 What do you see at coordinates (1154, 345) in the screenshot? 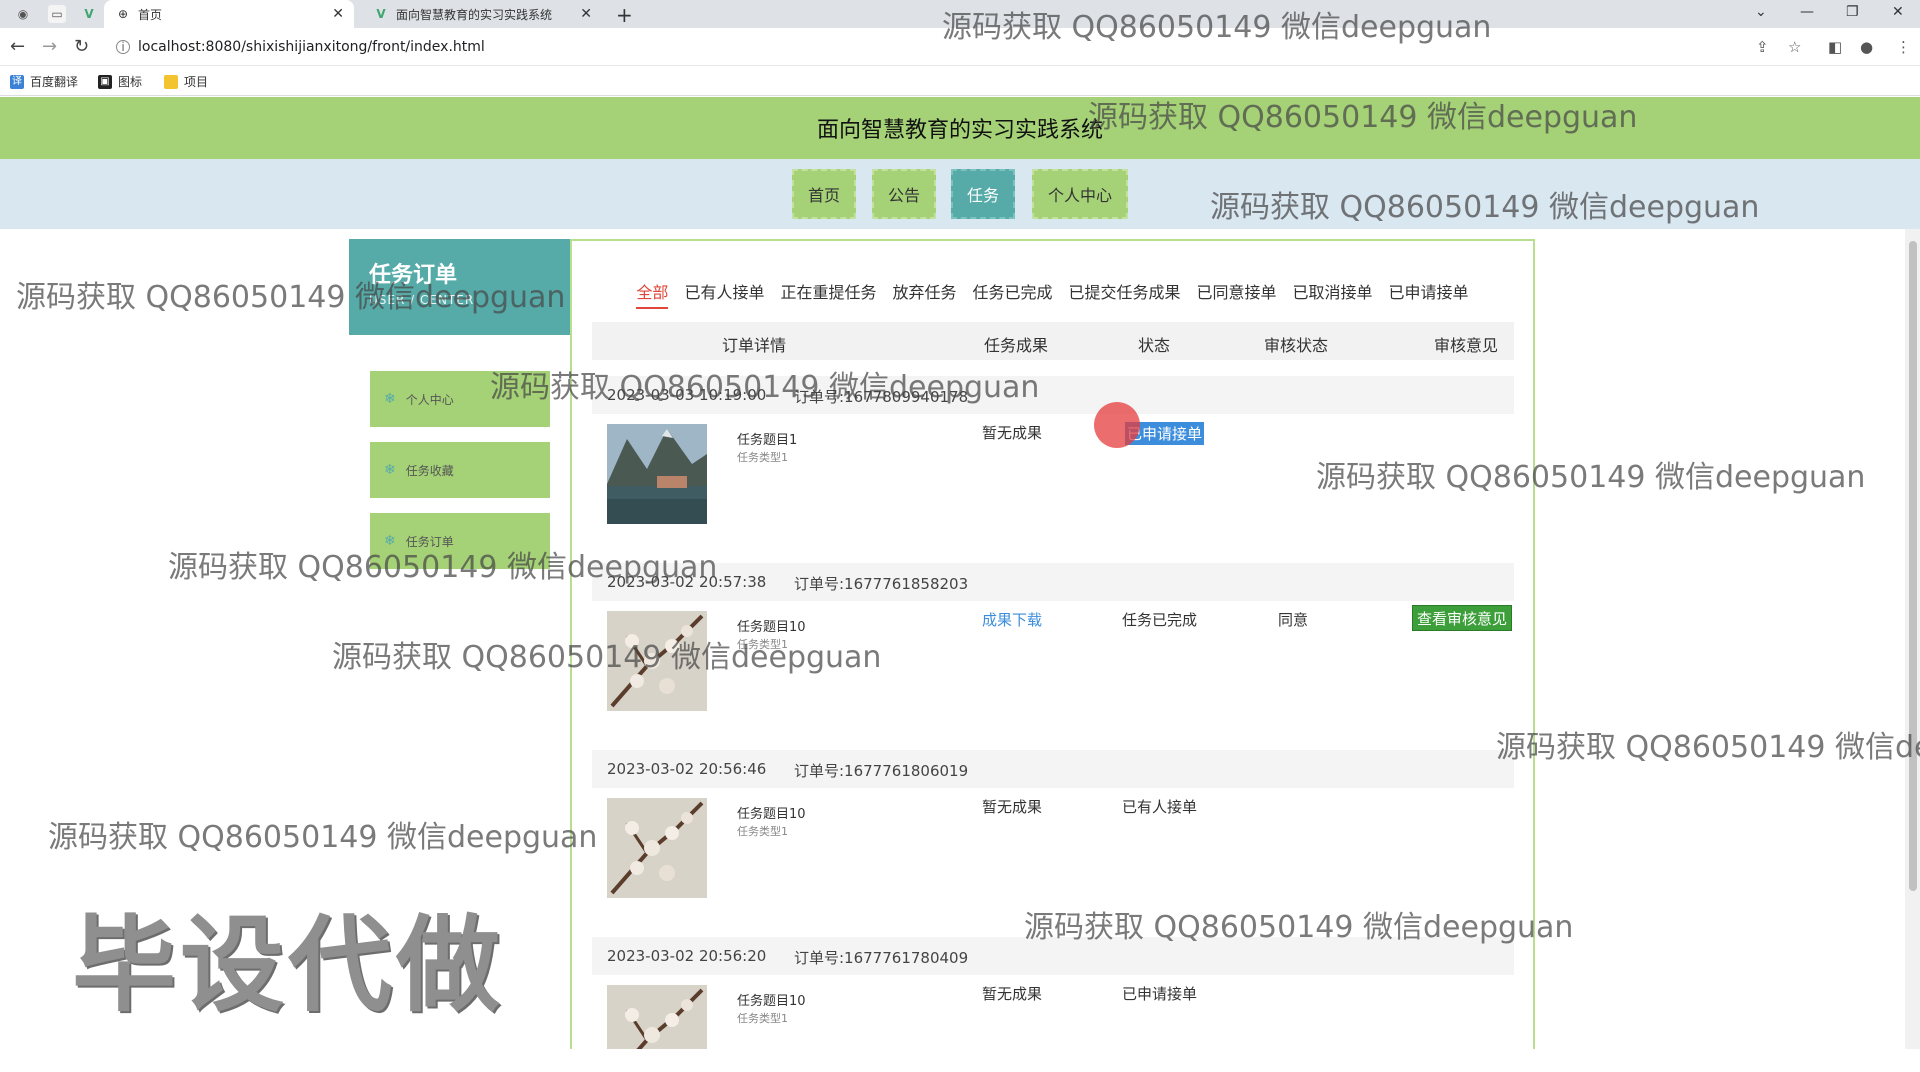
I see `col-status: 状态` at bounding box center [1154, 345].